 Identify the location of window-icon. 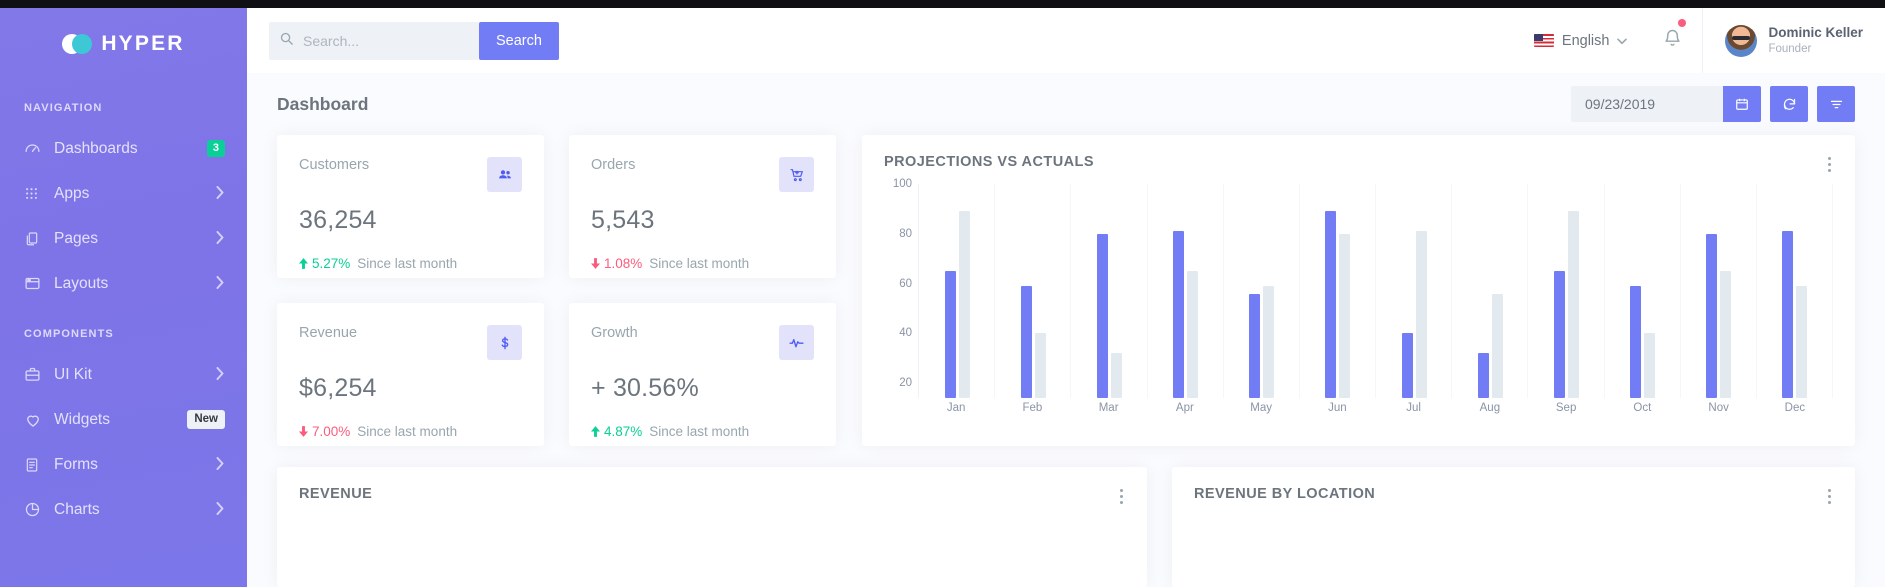
(37, 283).